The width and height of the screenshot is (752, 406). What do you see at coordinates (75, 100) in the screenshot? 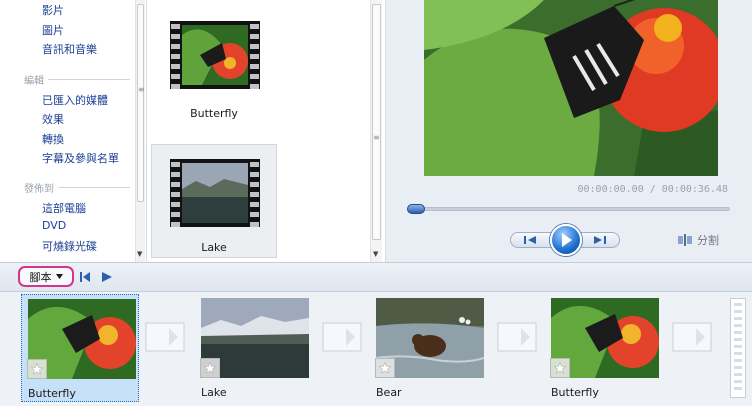
I see `task-link-imported-media: 已匯入的媒體` at bounding box center [75, 100].